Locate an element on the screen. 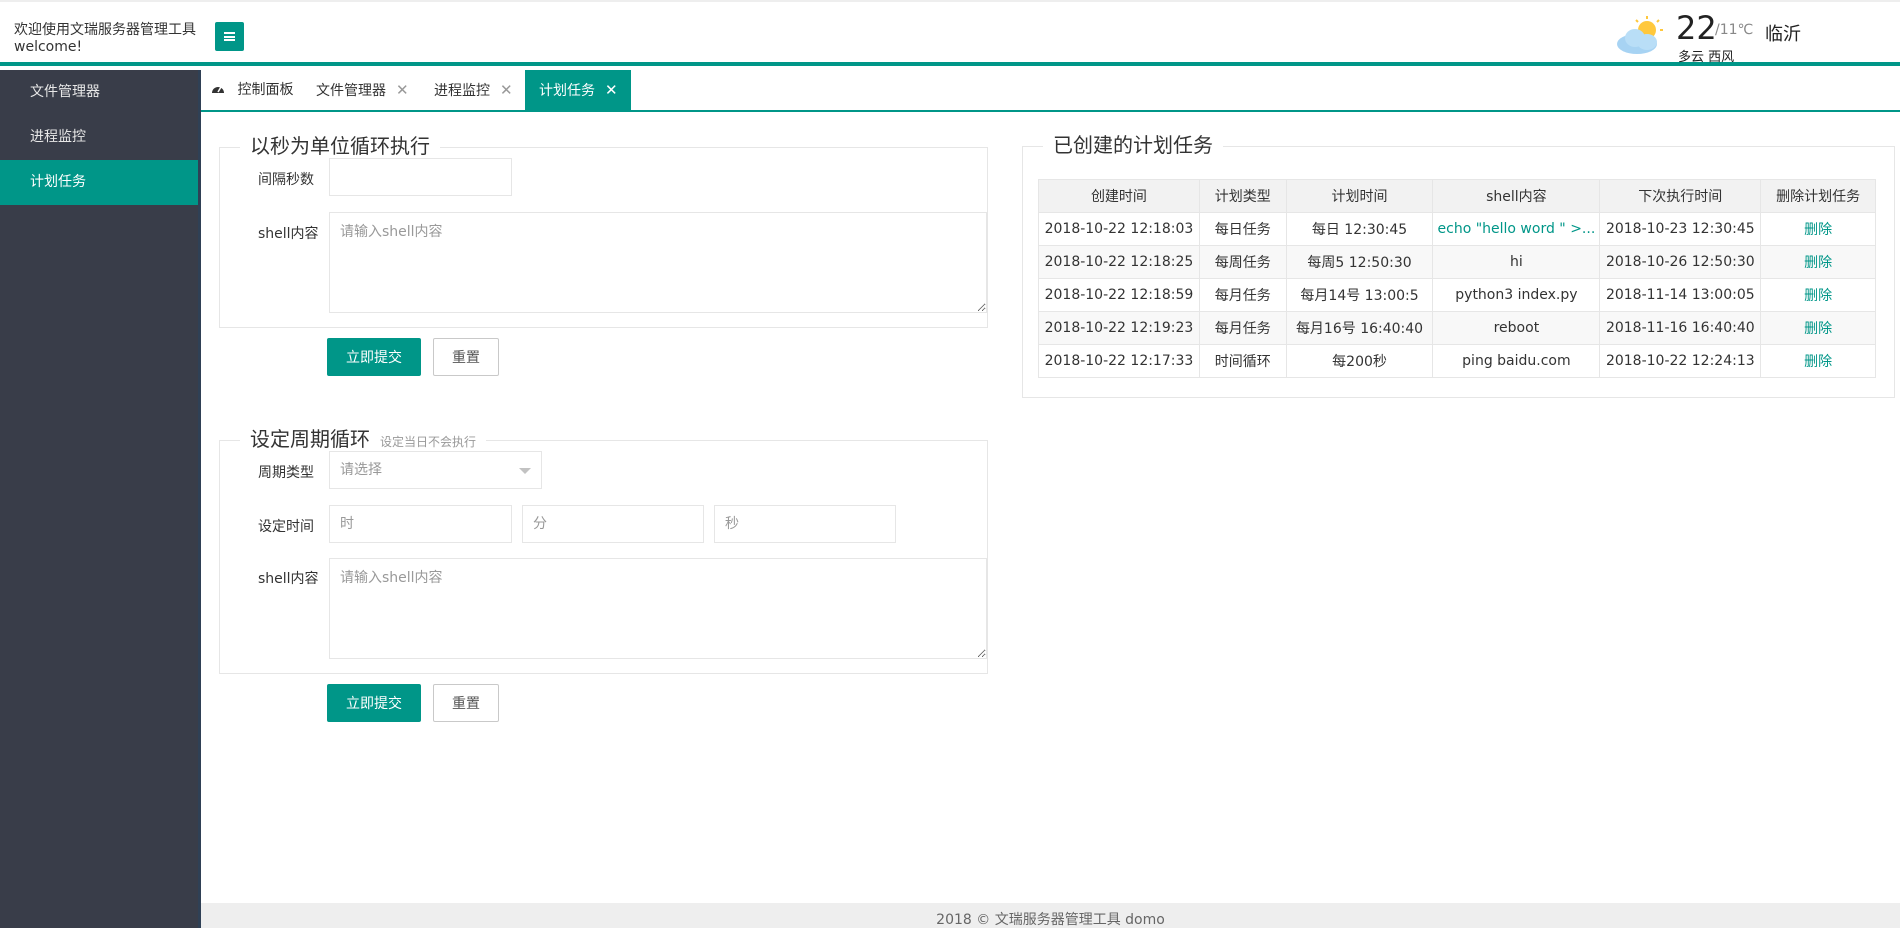 Image resolution: width=1900 pixels, height=937 pixels. cell-time: 每200秒 is located at coordinates (1359, 361).